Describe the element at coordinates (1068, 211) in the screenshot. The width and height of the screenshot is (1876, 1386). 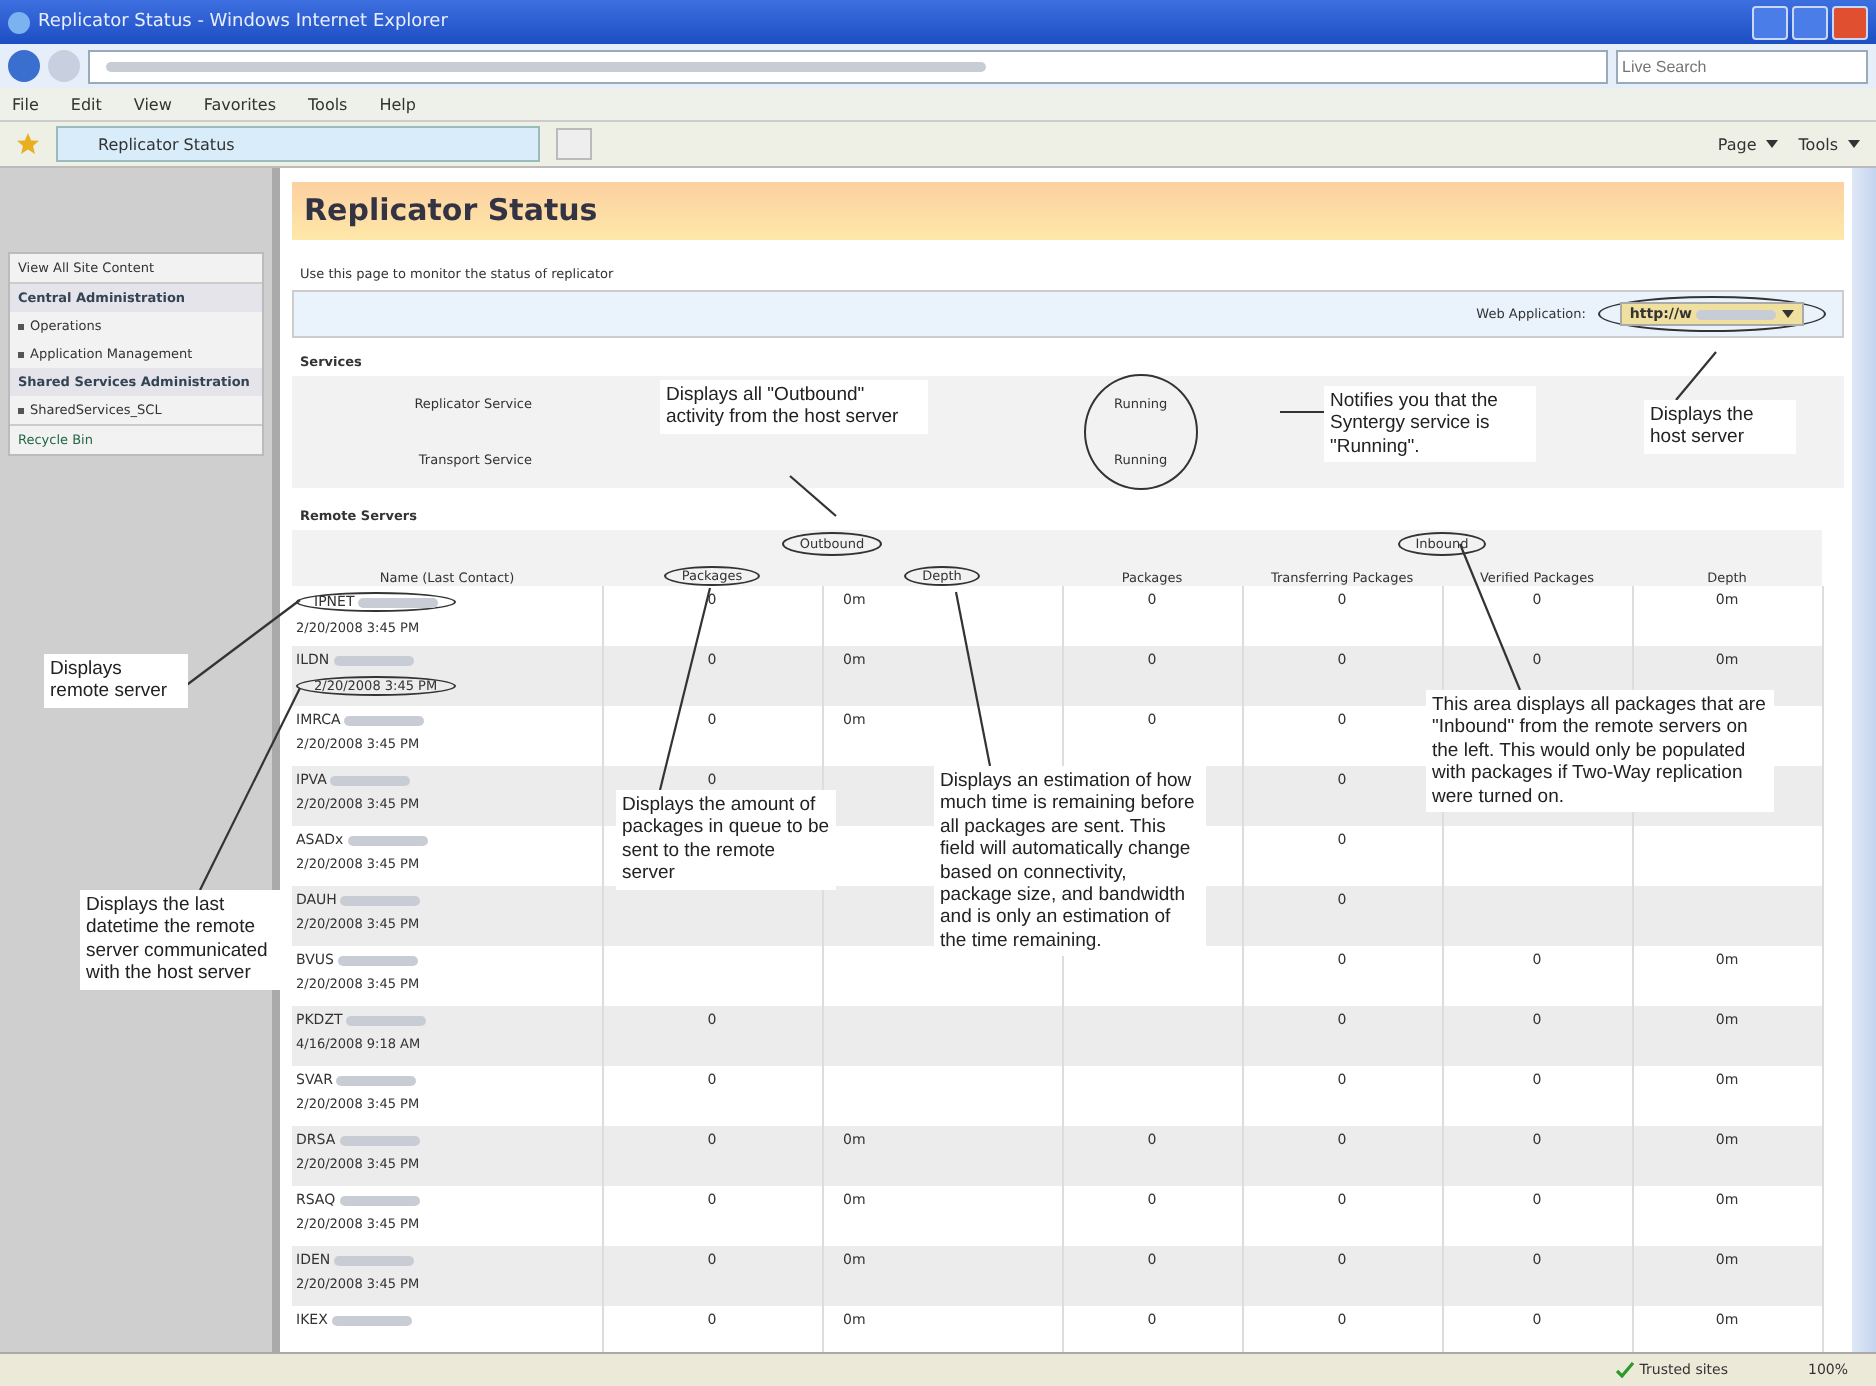
I see `page-title: Replicator Status` at that location.